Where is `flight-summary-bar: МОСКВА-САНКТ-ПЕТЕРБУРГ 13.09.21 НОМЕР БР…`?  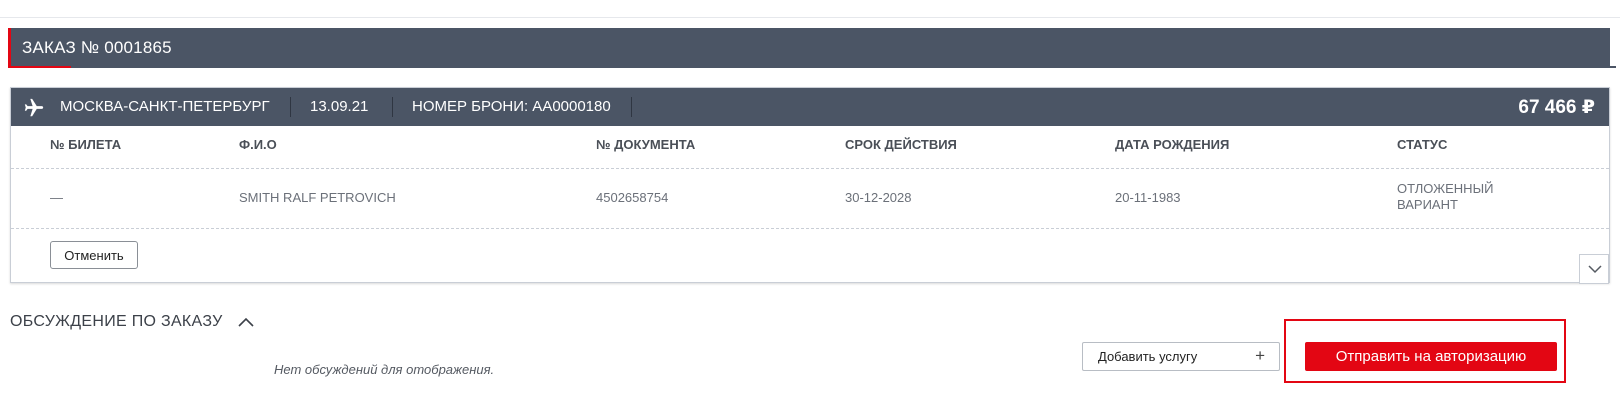
flight-summary-bar: МОСКВА-САНКТ-ПЕТЕРБУРГ 13.09.21 НОМЕР БР… is located at coordinates (810, 107).